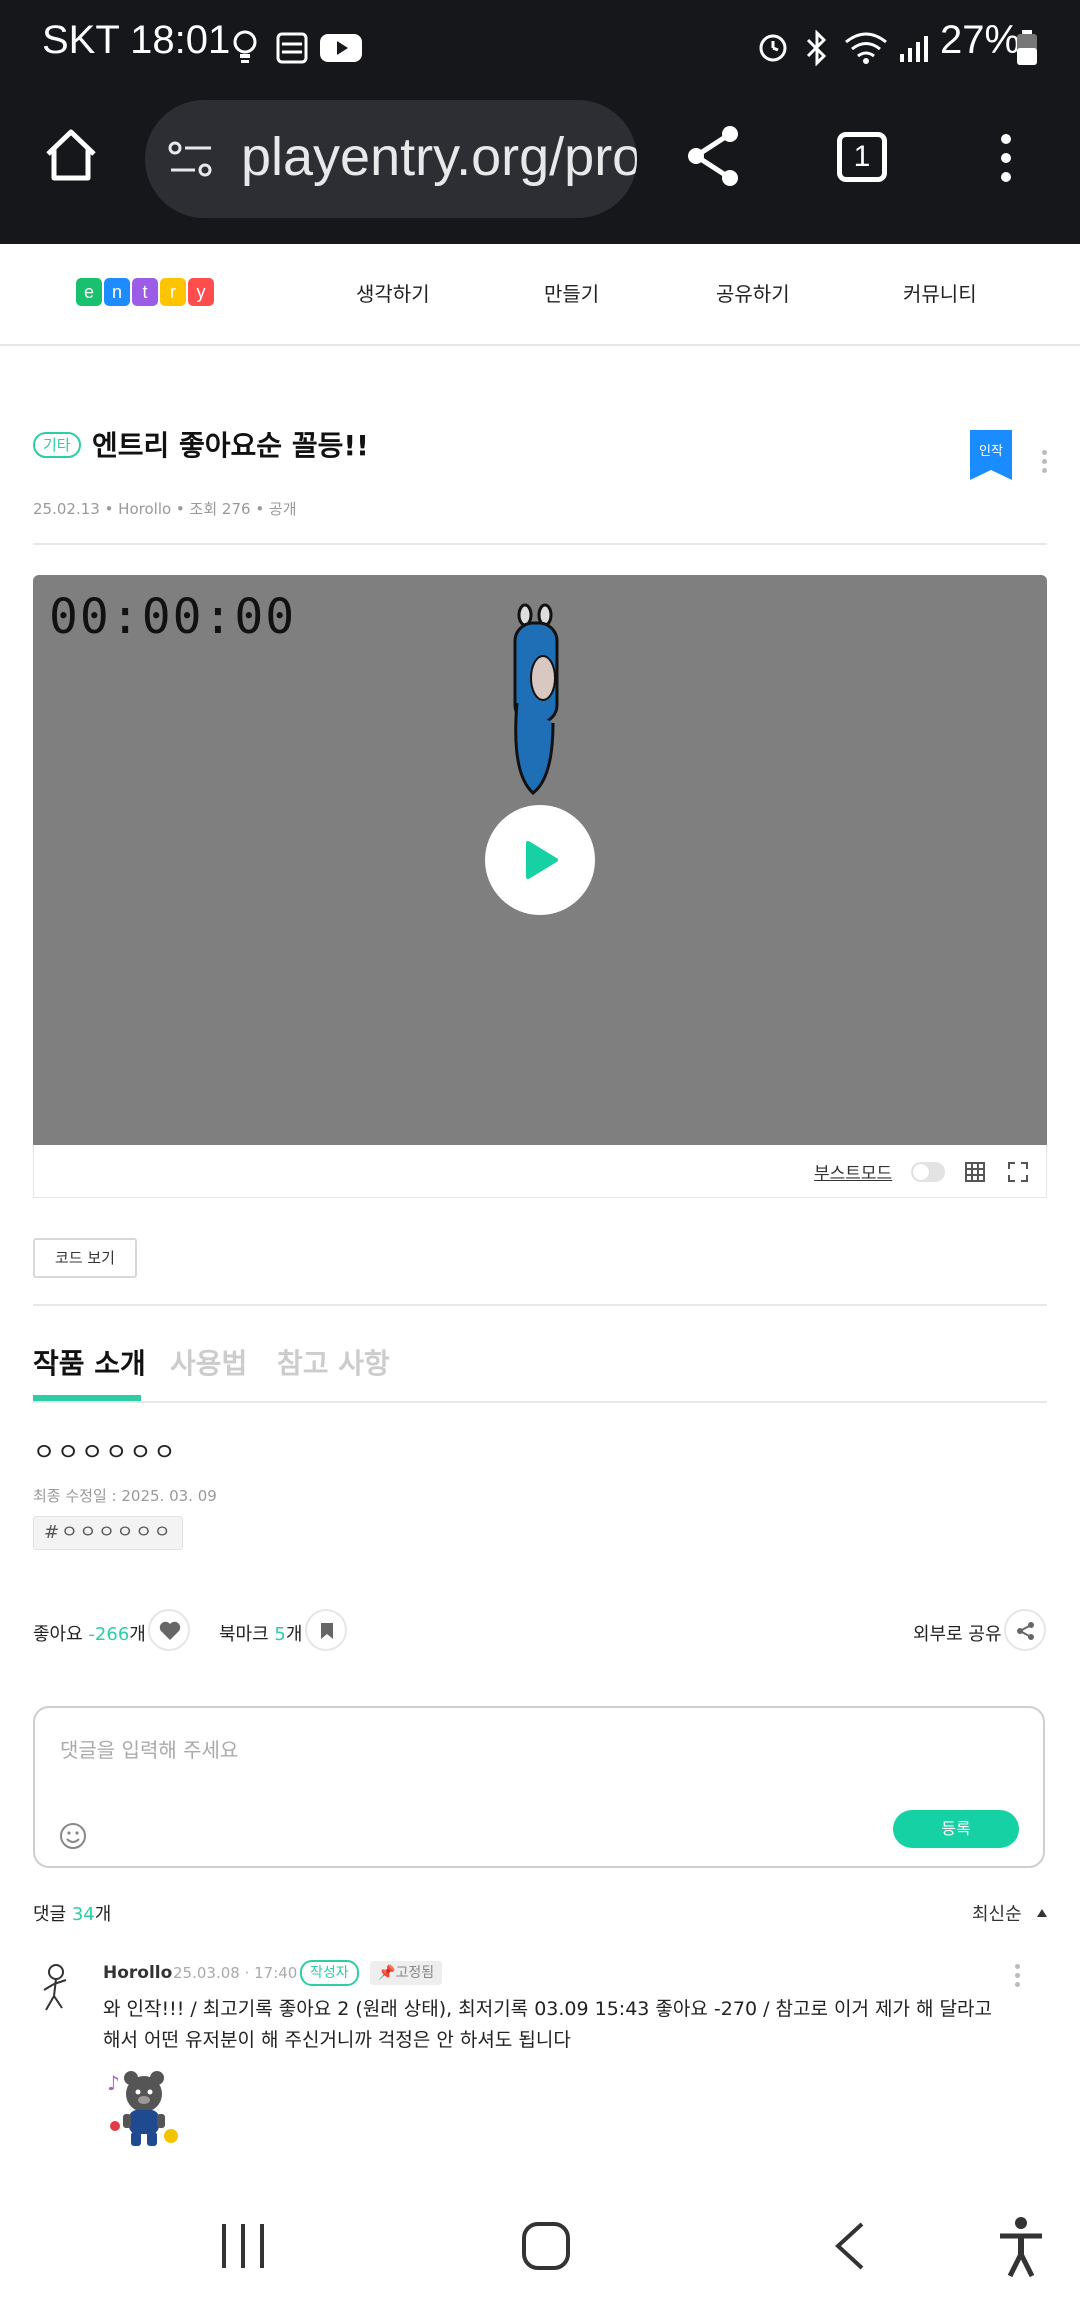  I want to click on like-label: 좋아요, so click(58, 1634).